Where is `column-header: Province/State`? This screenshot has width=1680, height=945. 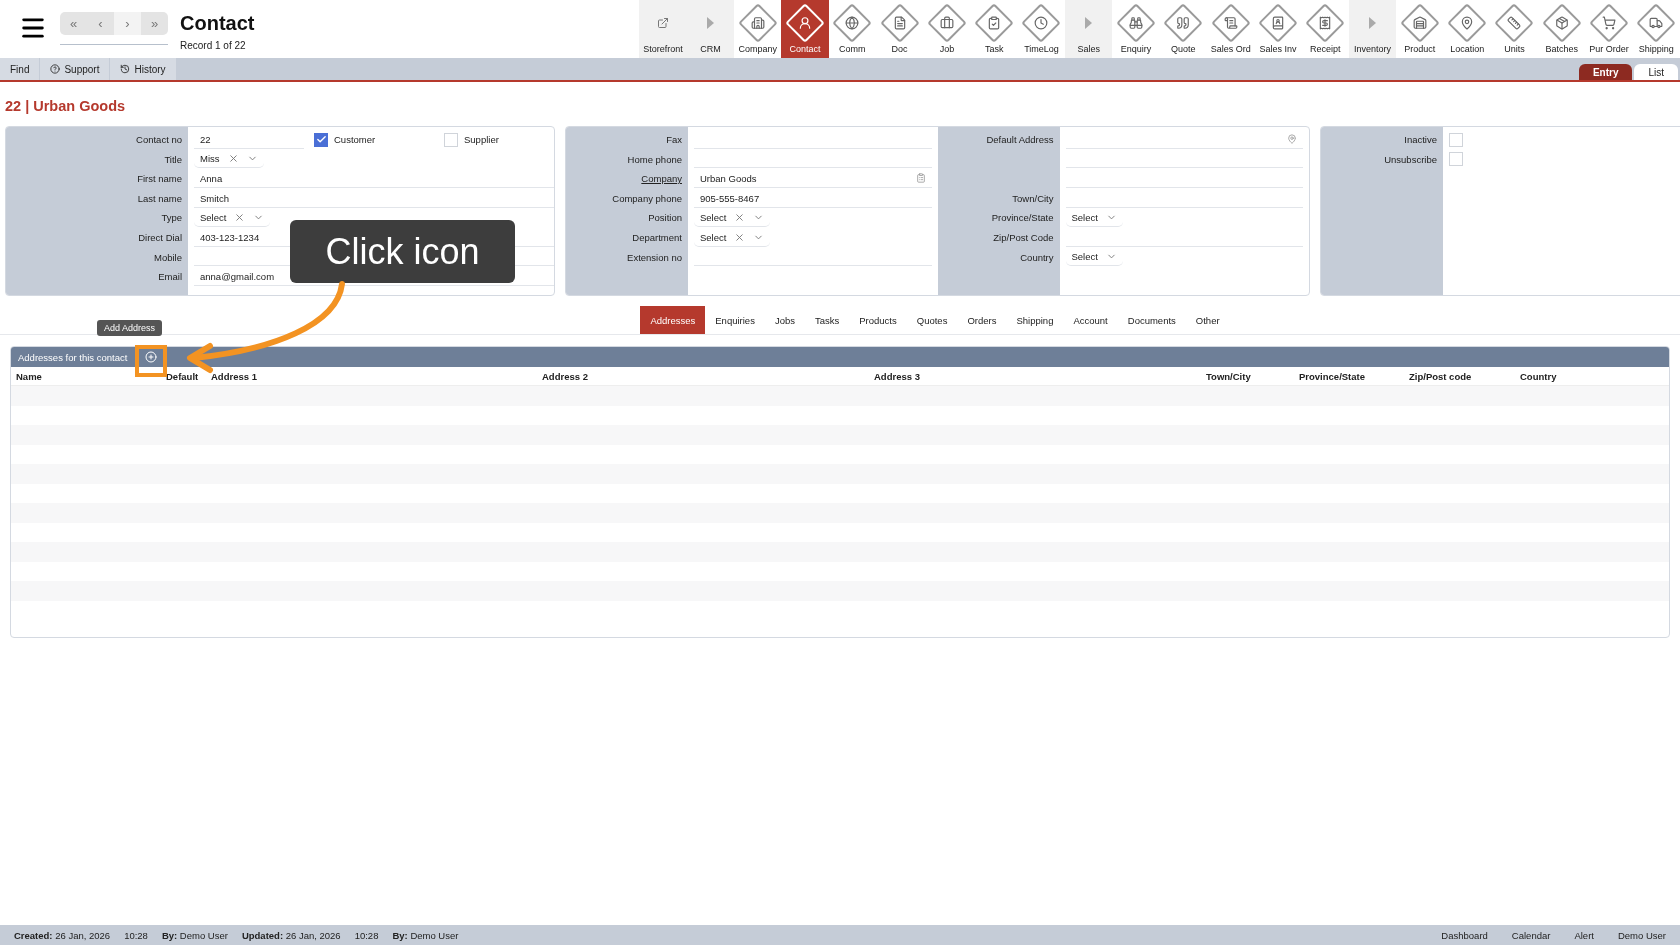 column-header: Province/State is located at coordinates (1332, 376).